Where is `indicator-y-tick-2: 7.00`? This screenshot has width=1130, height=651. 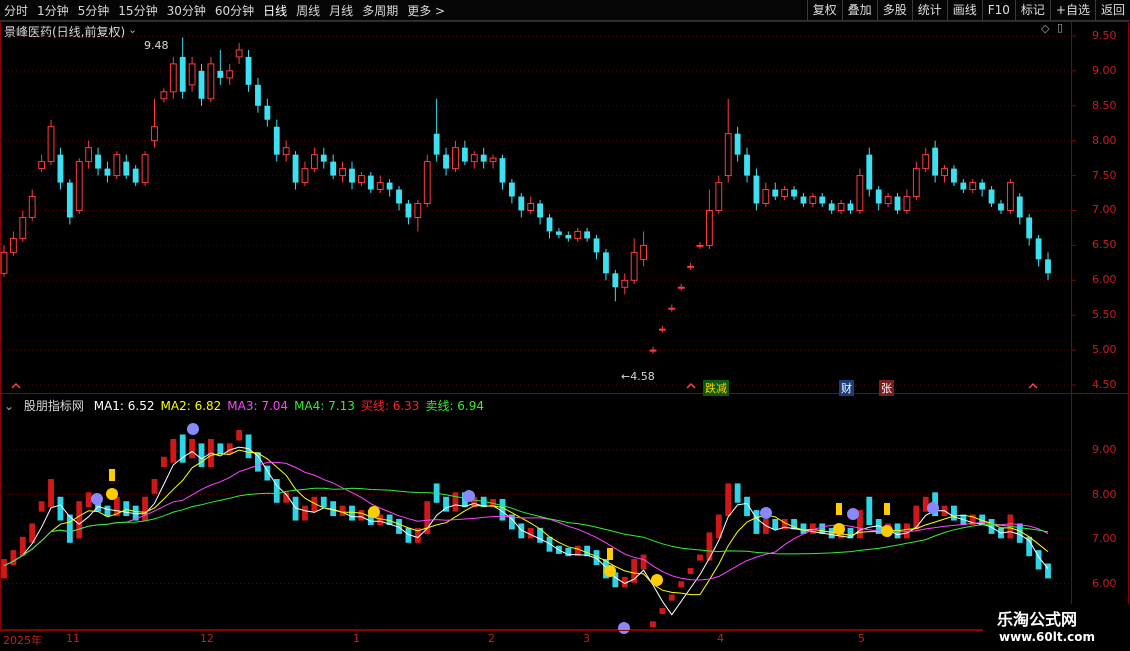
indicator-y-tick-2: 7.00 is located at coordinates (1104, 539).